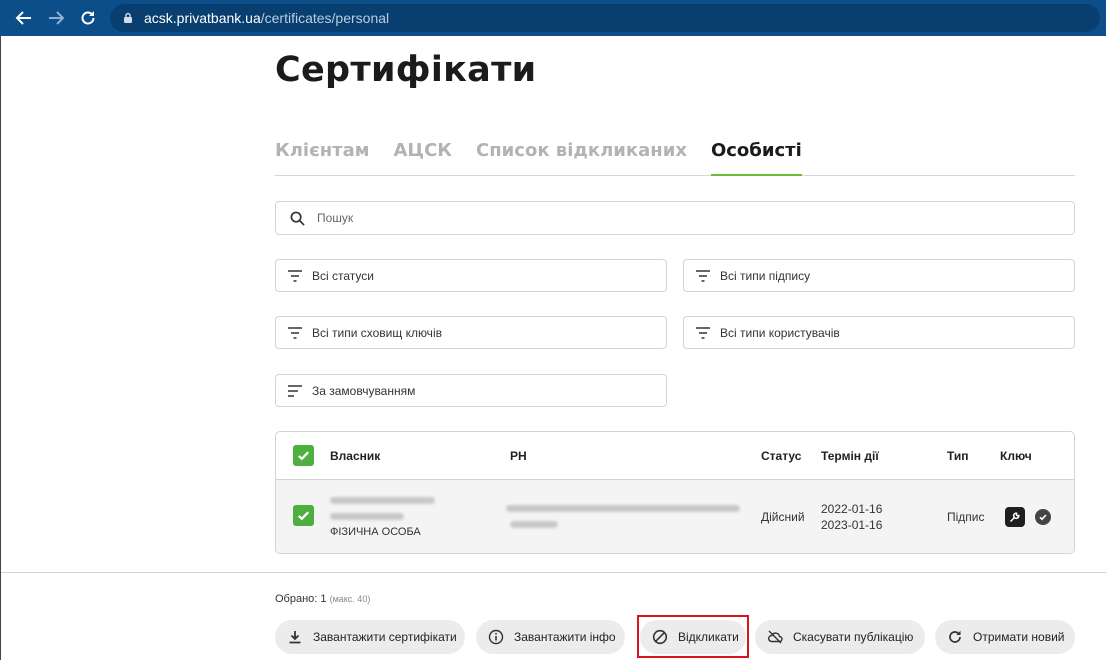 This screenshot has width=1106, height=660. I want to click on get-new-label: Отримати новий, so click(1019, 637).